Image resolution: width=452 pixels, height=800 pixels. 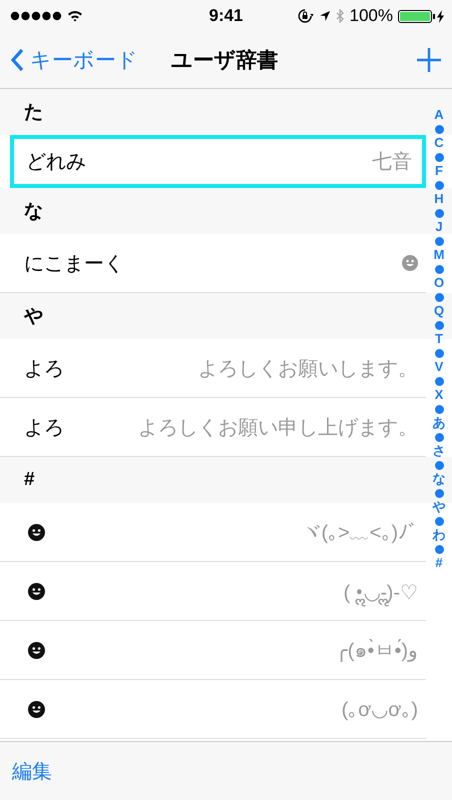 I want to click on index-letter: H, so click(x=439, y=199).